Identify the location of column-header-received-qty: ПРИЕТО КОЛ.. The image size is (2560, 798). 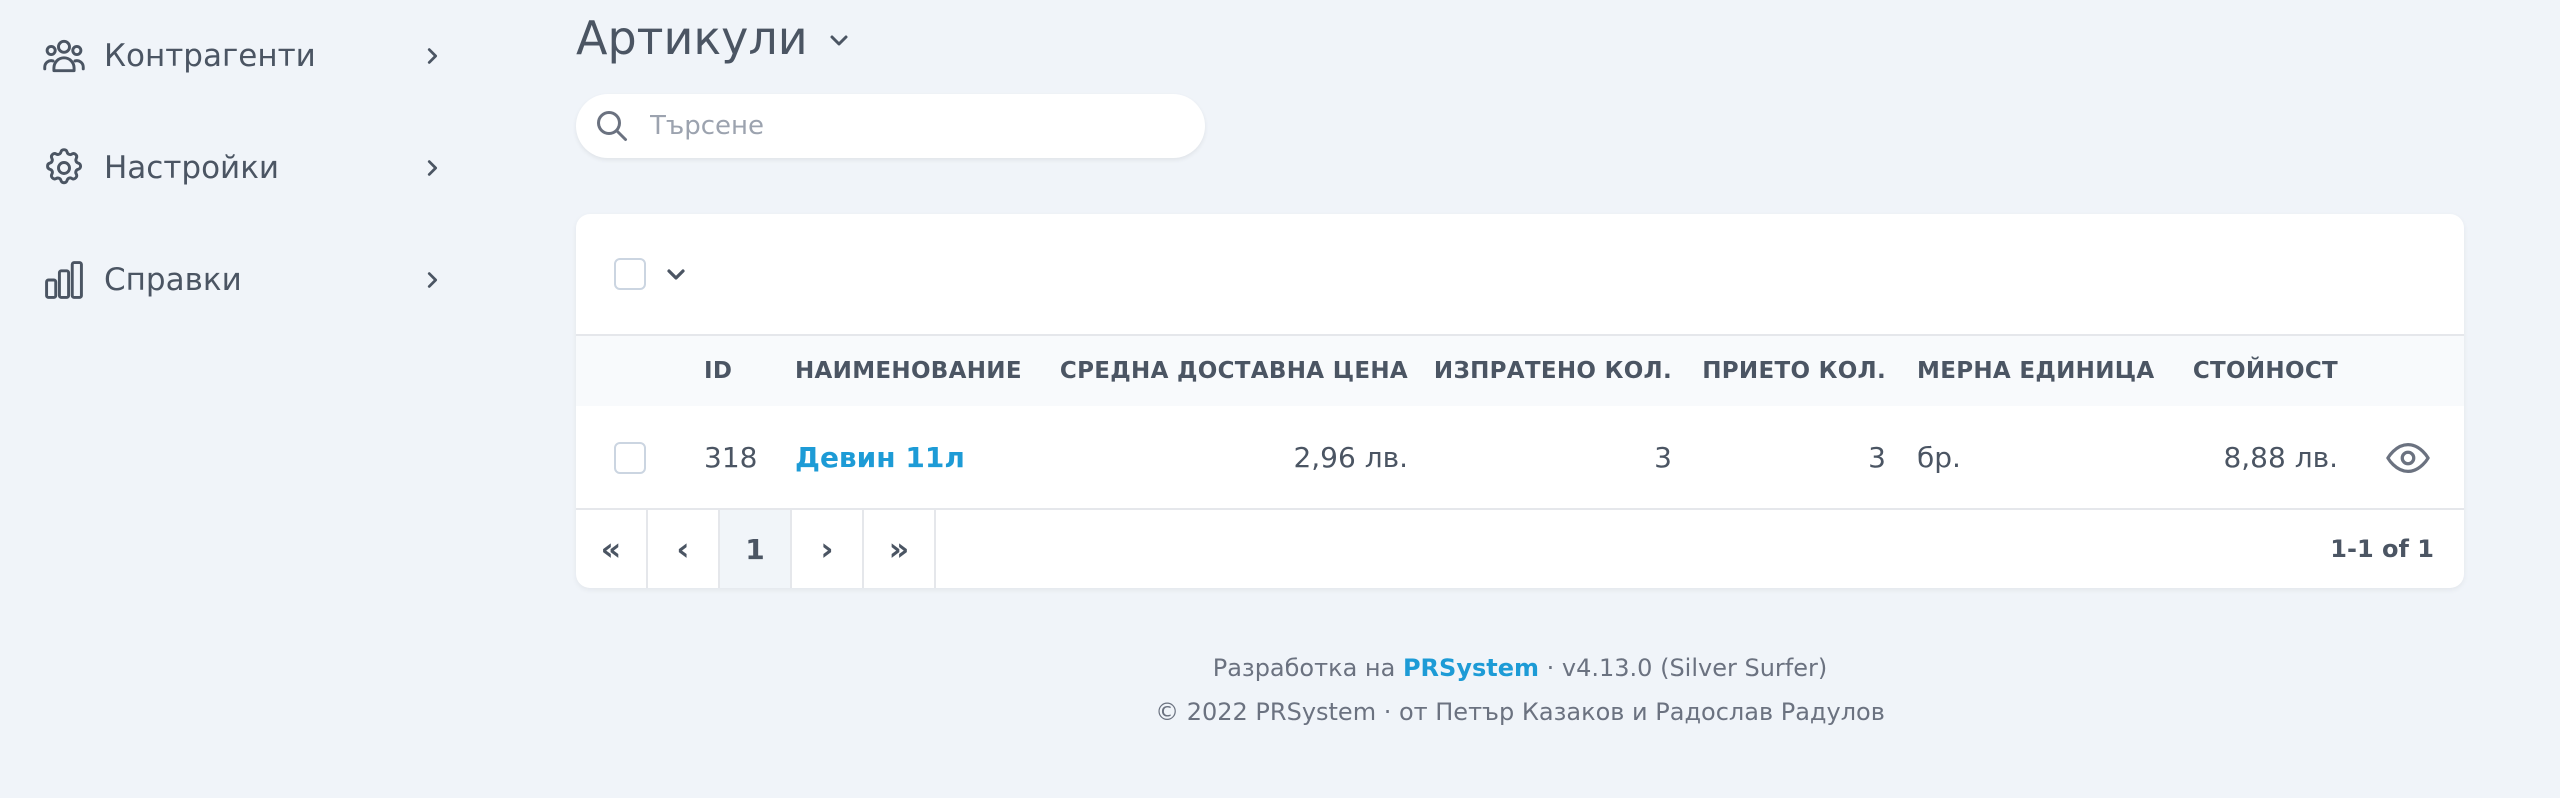
(1794, 371).